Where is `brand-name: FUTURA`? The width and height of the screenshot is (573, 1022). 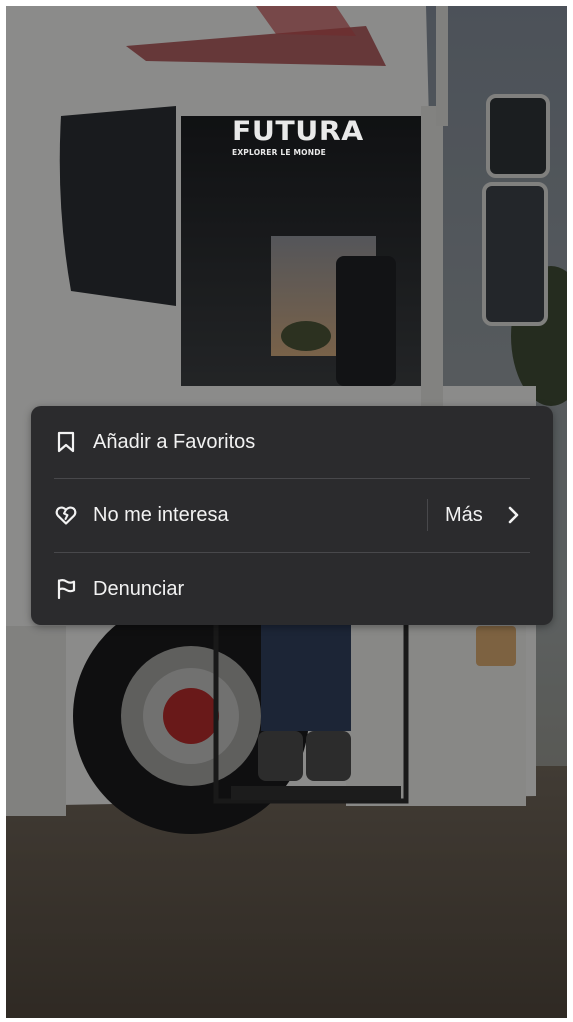
brand-name: FUTURA is located at coordinates (298, 131).